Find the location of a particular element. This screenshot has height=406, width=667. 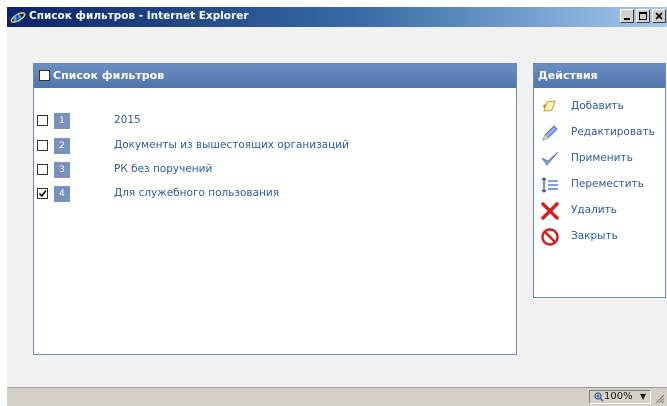

filter-number: 2 is located at coordinates (62, 146).